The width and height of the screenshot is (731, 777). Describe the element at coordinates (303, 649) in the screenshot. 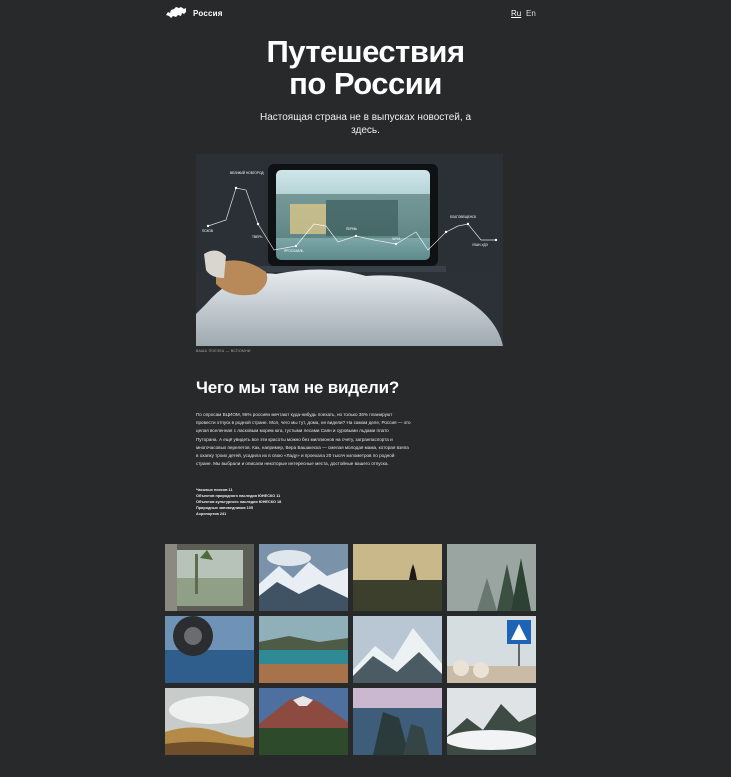

I see `gallery-tile-lake-shore` at that location.